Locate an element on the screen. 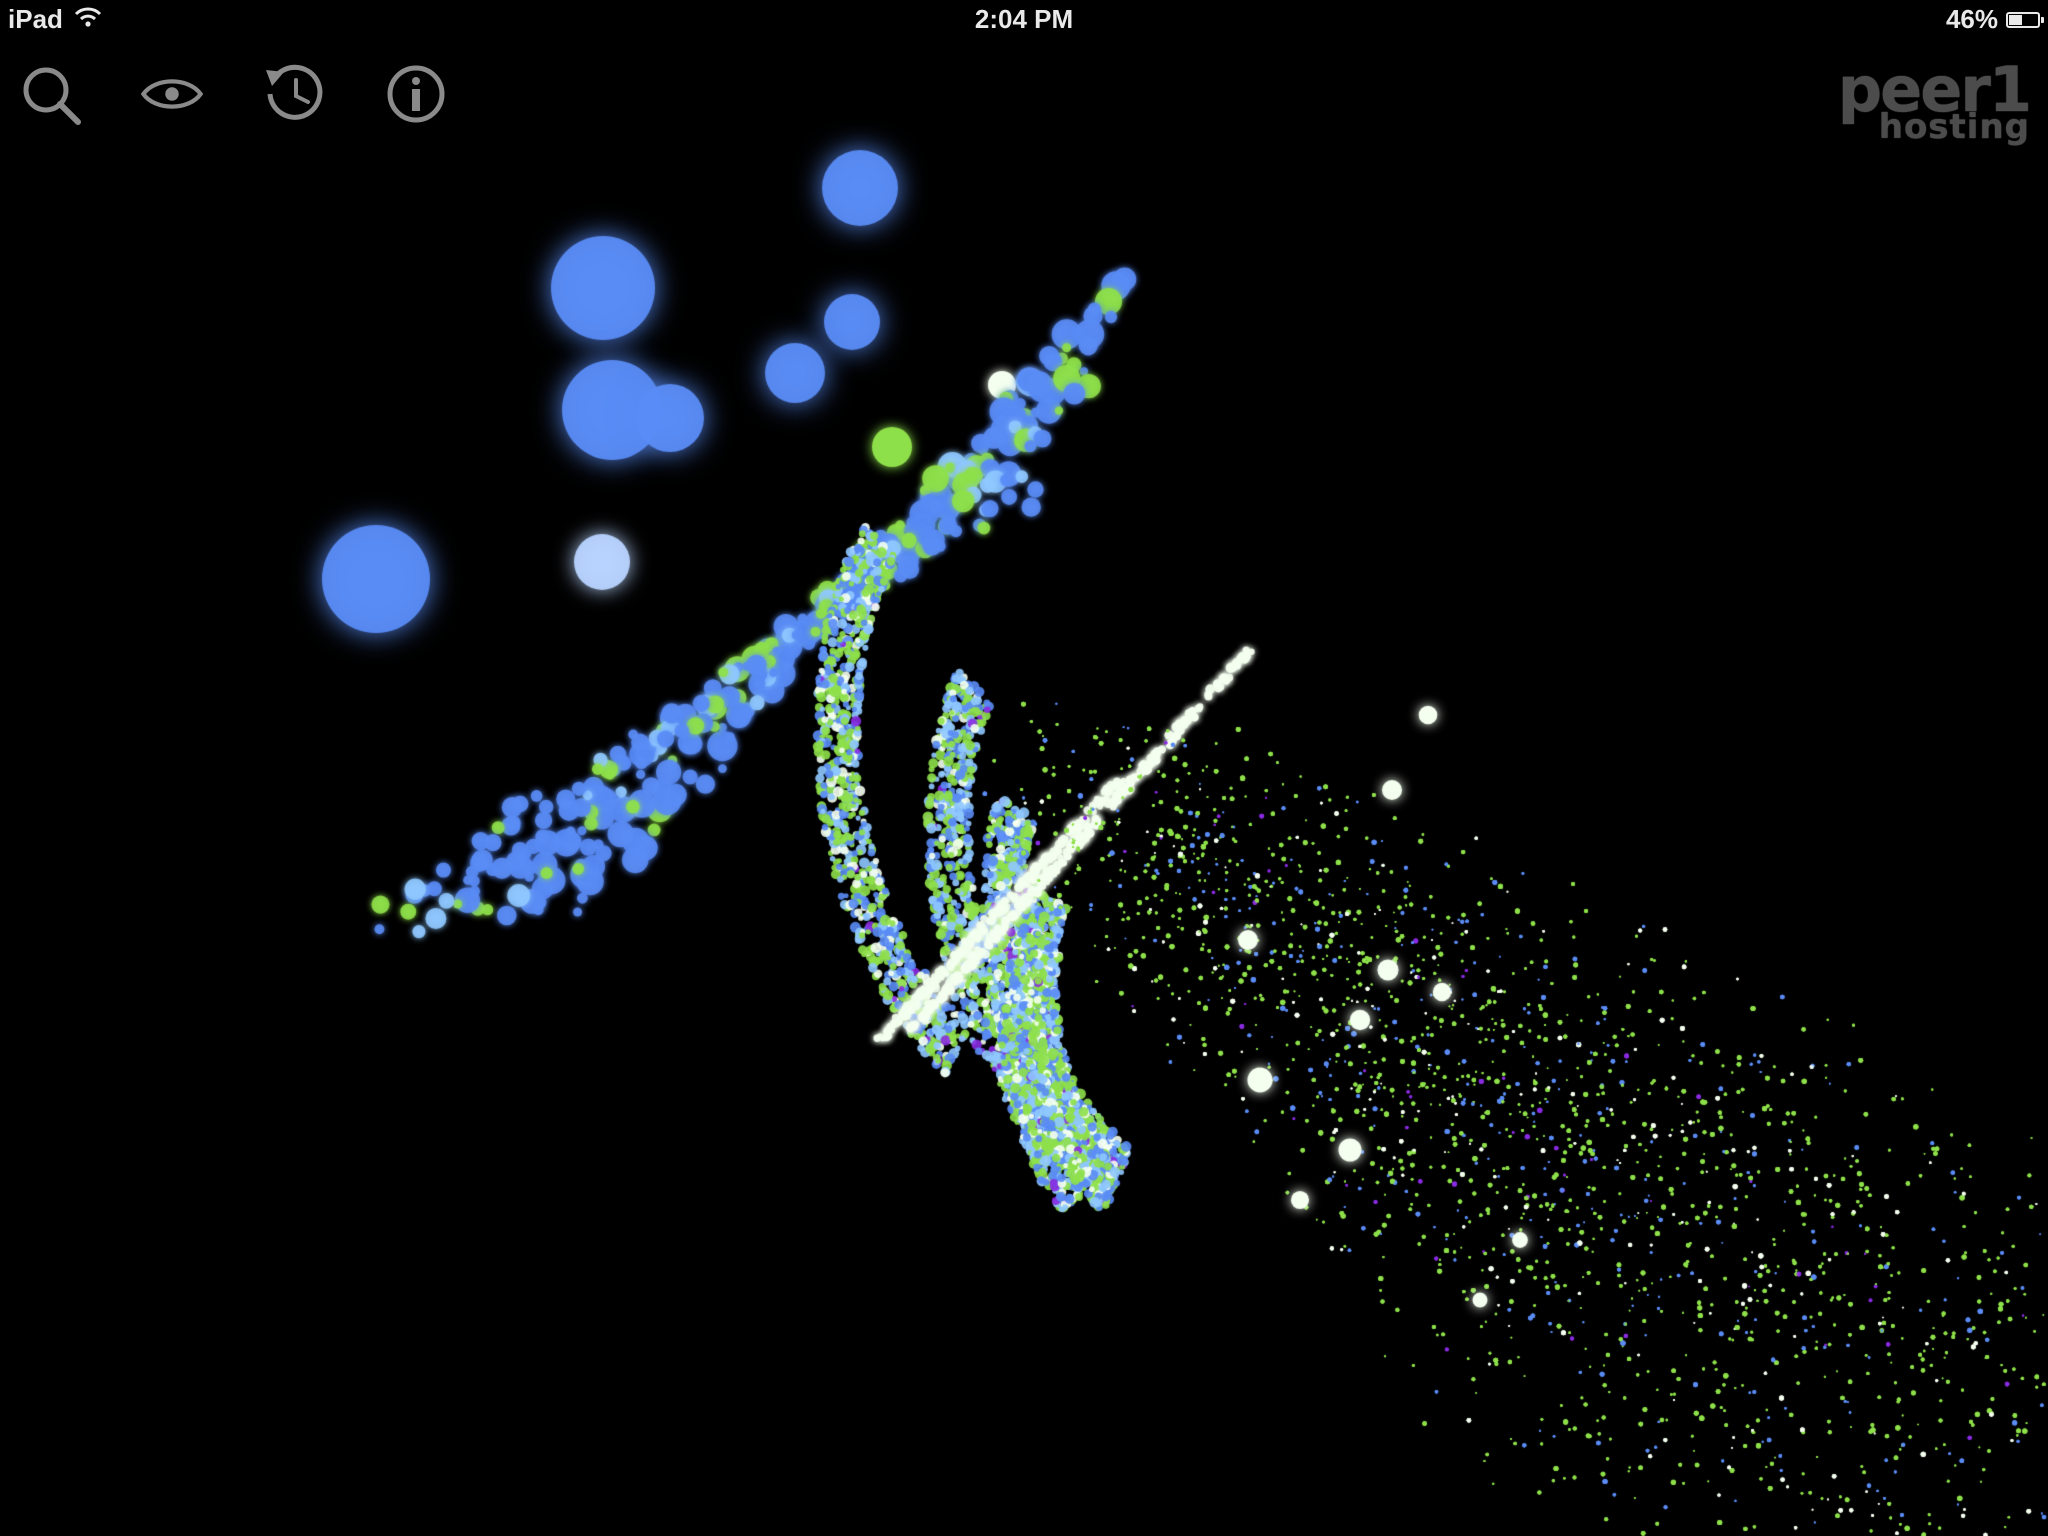 This screenshot has height=1536, width=2048. search-button is located at coordinates (50, 94).